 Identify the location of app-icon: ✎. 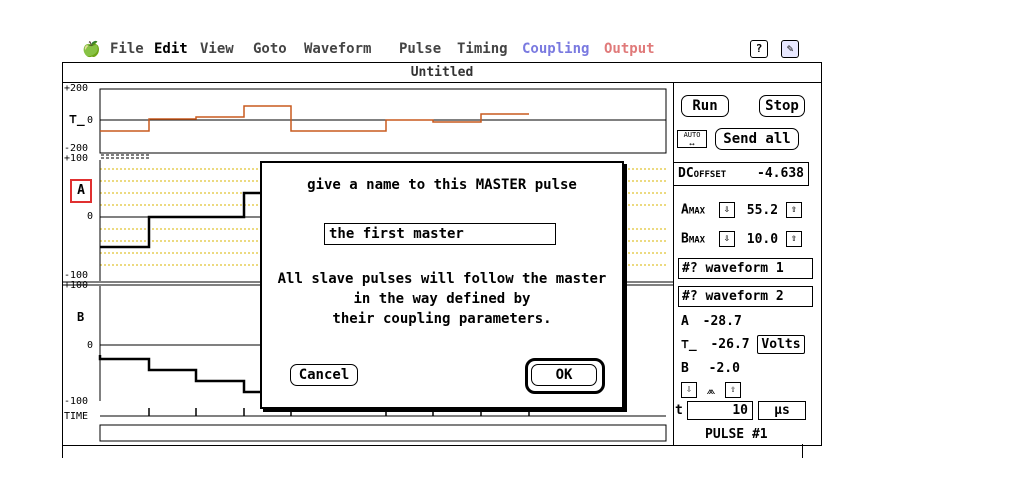
(790, 49).